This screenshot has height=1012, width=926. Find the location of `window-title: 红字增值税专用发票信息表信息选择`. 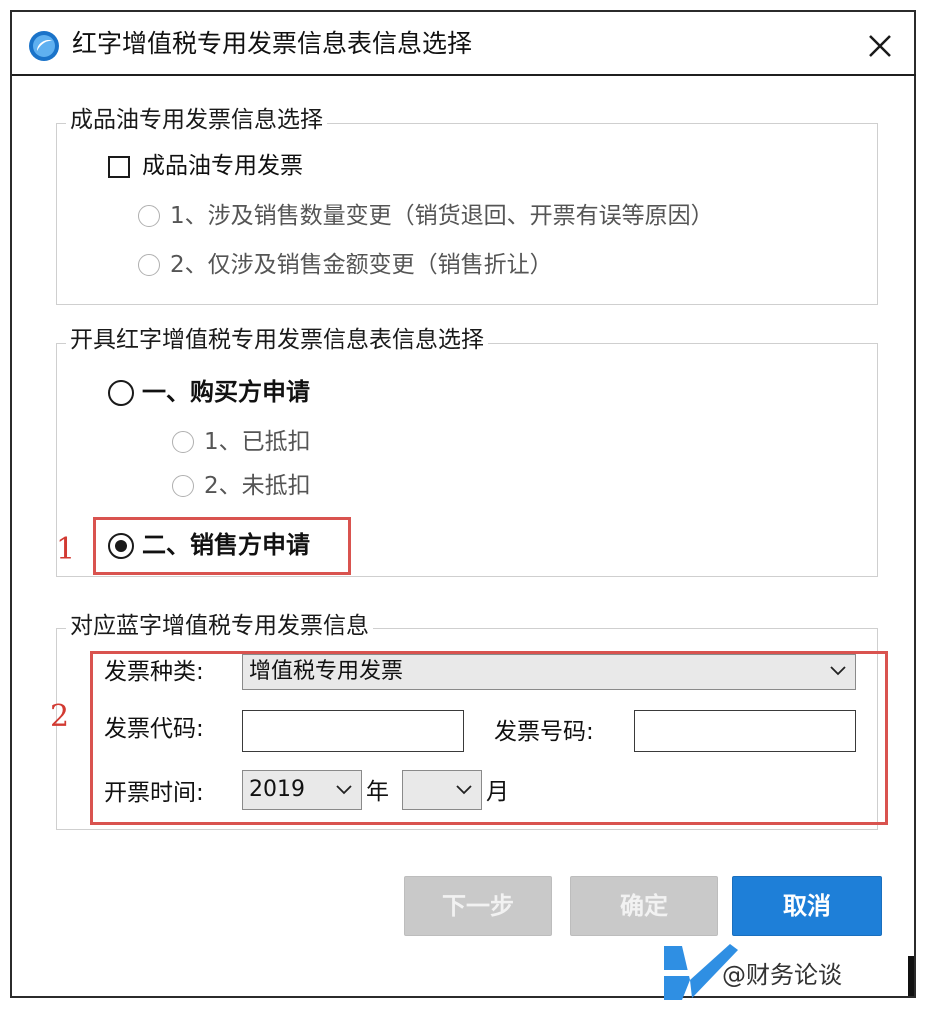

window-title: 红字增值税专用发票信息表信息选择 is located at coordinates (272, 43).